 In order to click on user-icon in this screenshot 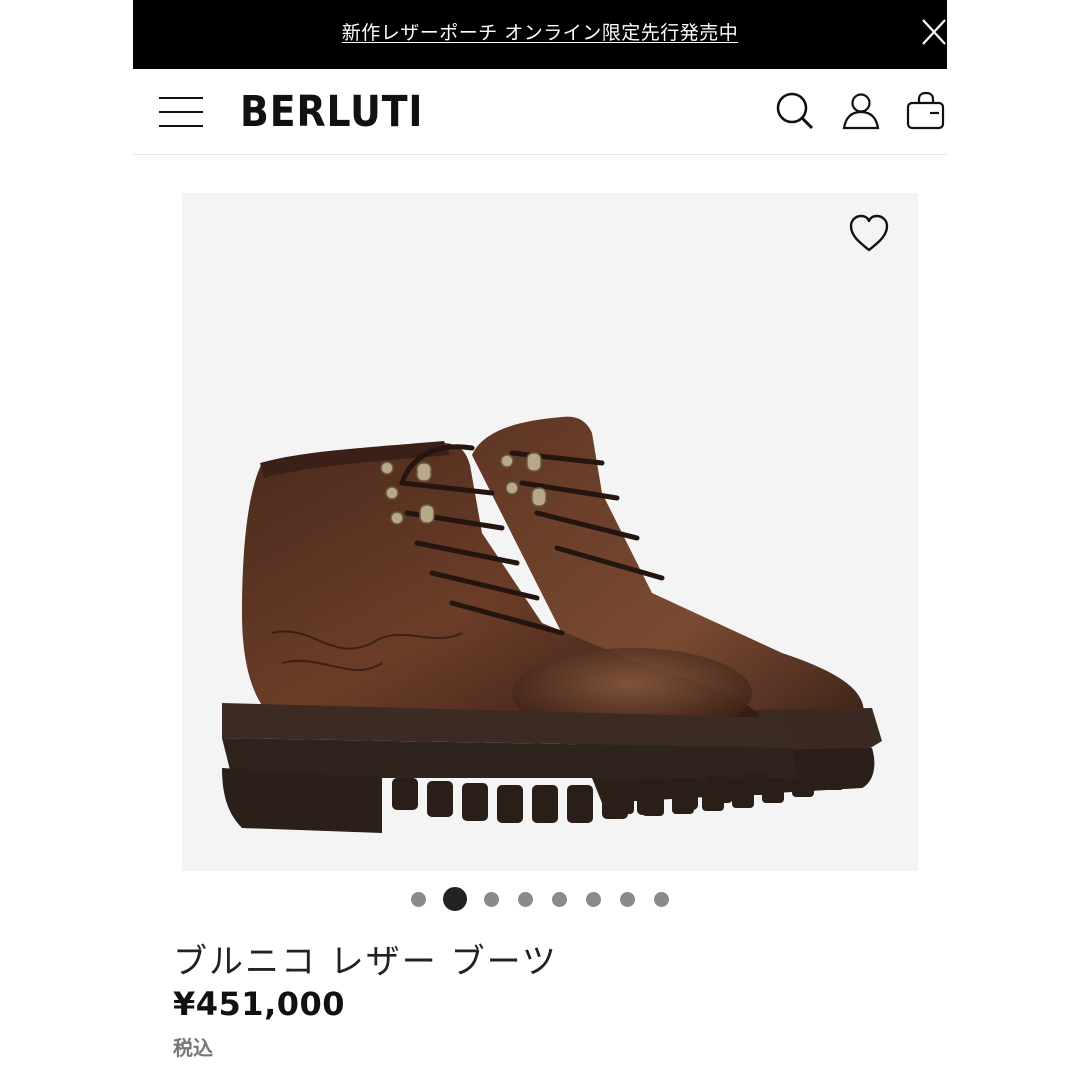, I will do `click(861, 111)`.